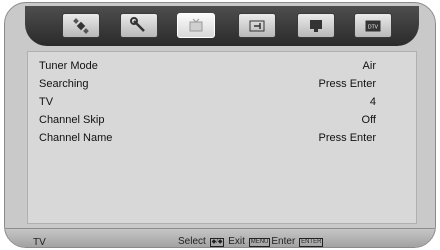 The image size is (440, 250). Describe the element at coordinates (372, 102) in the screenshot. I see `menu-value: 4` at that location.